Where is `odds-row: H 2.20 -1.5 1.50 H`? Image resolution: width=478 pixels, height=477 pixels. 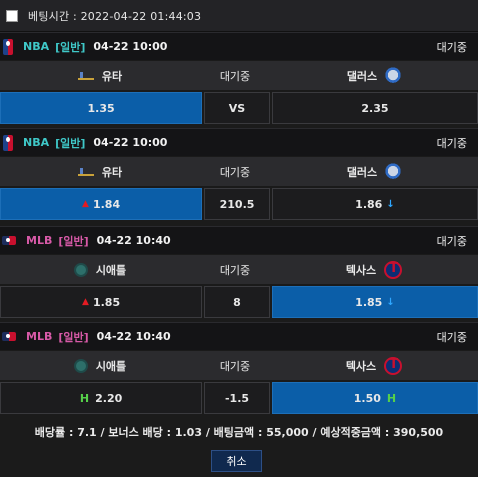 odds-row: H 2.20 -1.5 1.50 H is located at coordinates (239, 397).